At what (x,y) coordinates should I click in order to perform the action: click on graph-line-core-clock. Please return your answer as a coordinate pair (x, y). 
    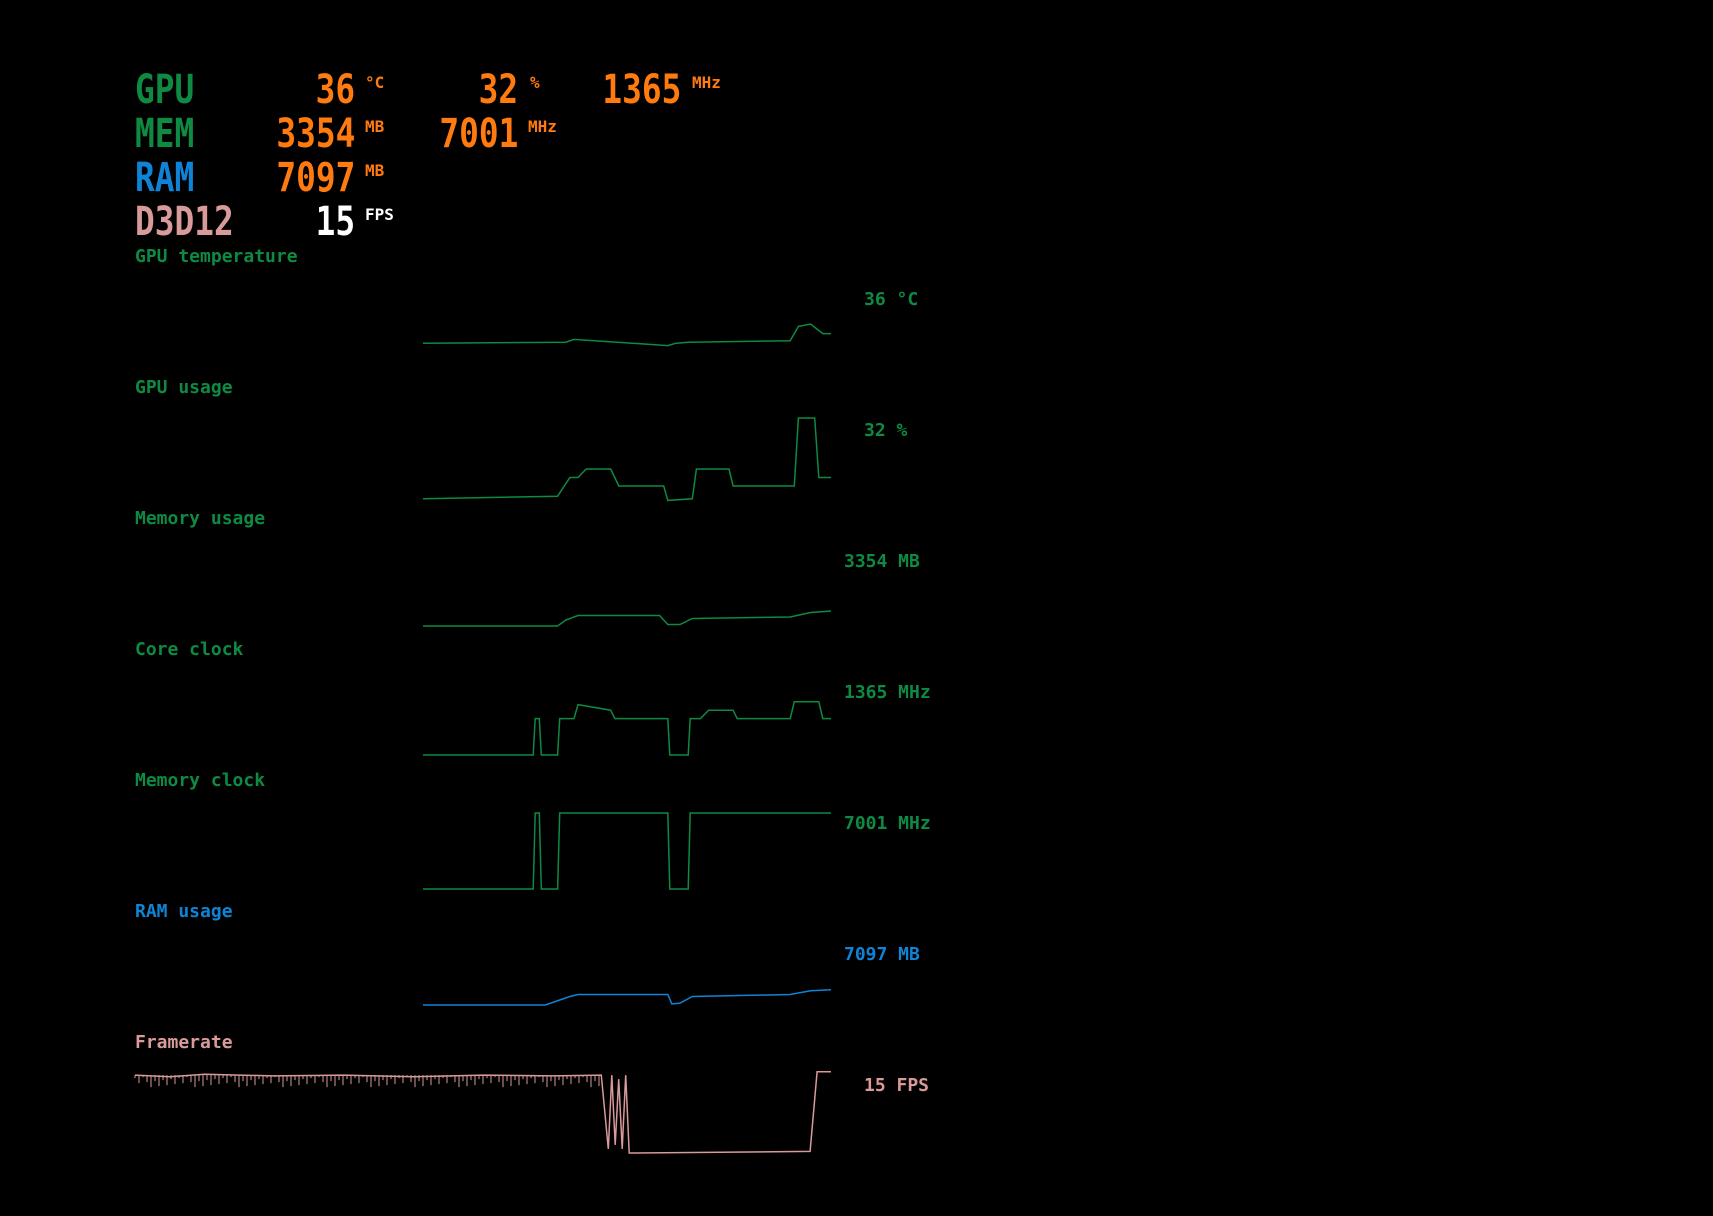
    Looking at the image, I should click on (627, 728).